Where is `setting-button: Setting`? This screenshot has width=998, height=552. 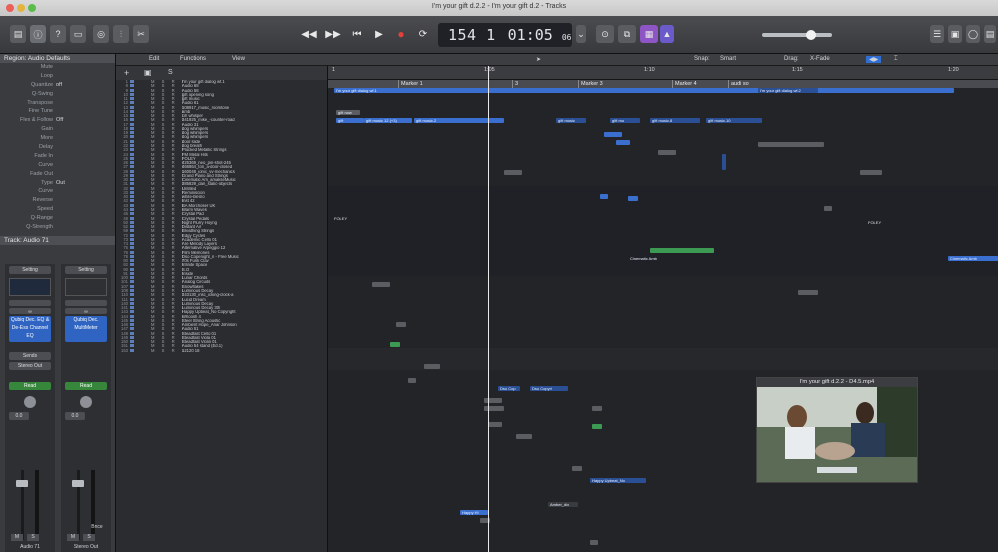 setting-button: Setting is located at coordinates (30, 270).